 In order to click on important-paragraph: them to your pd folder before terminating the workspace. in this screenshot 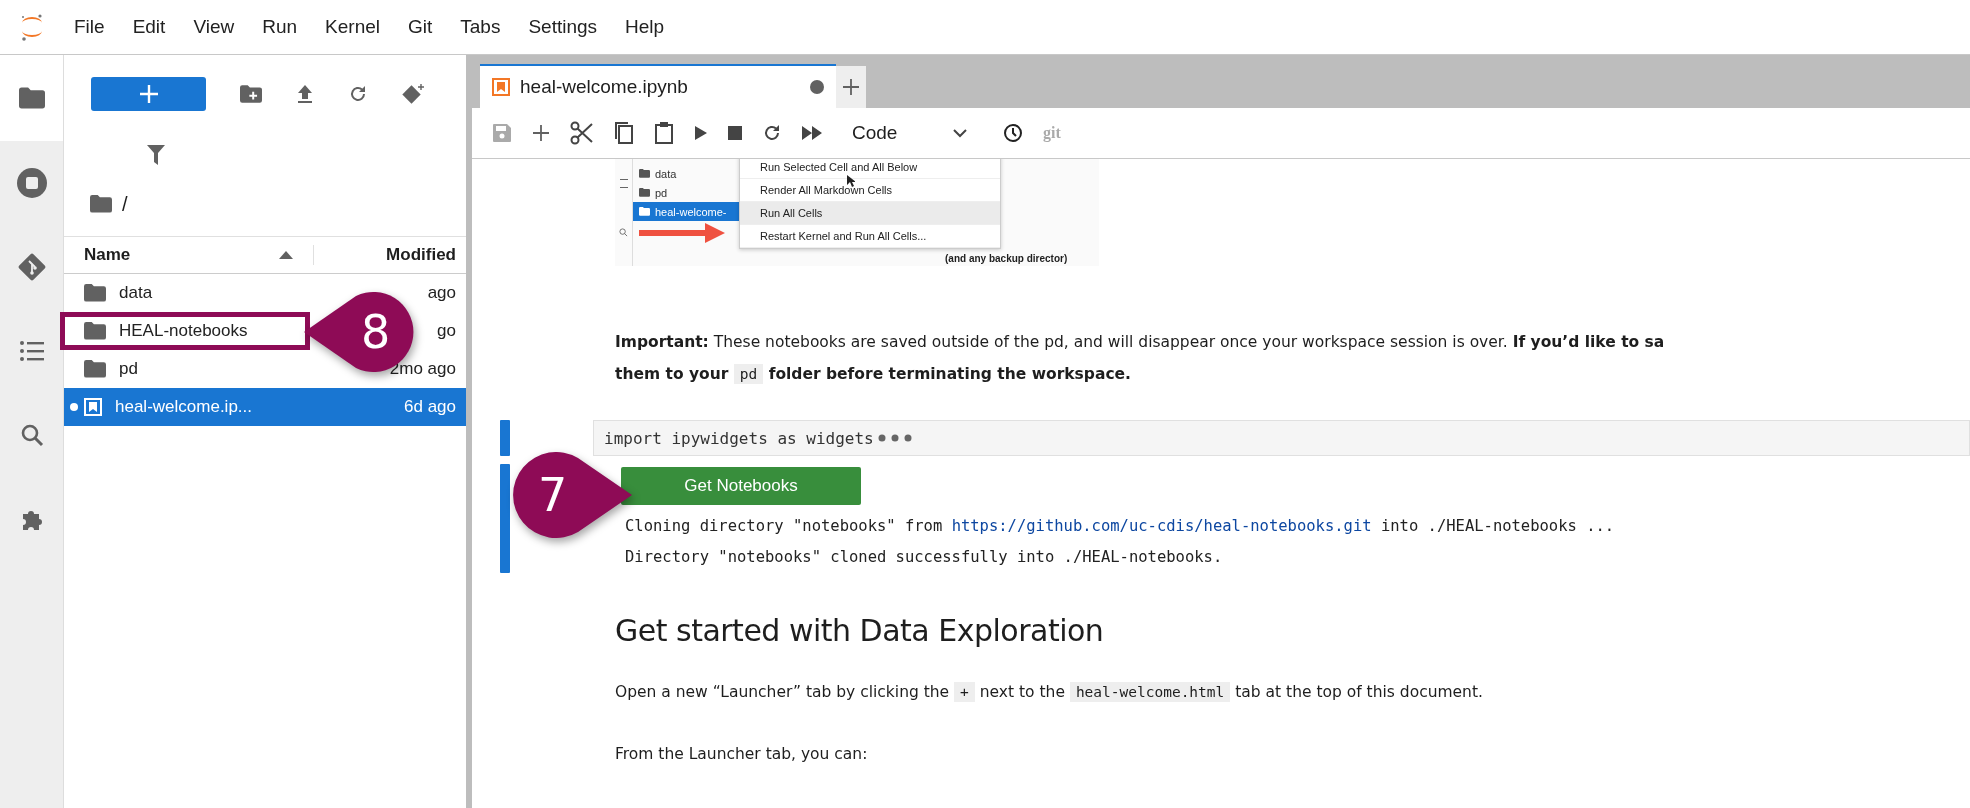, I will do `click(873, 374)`.